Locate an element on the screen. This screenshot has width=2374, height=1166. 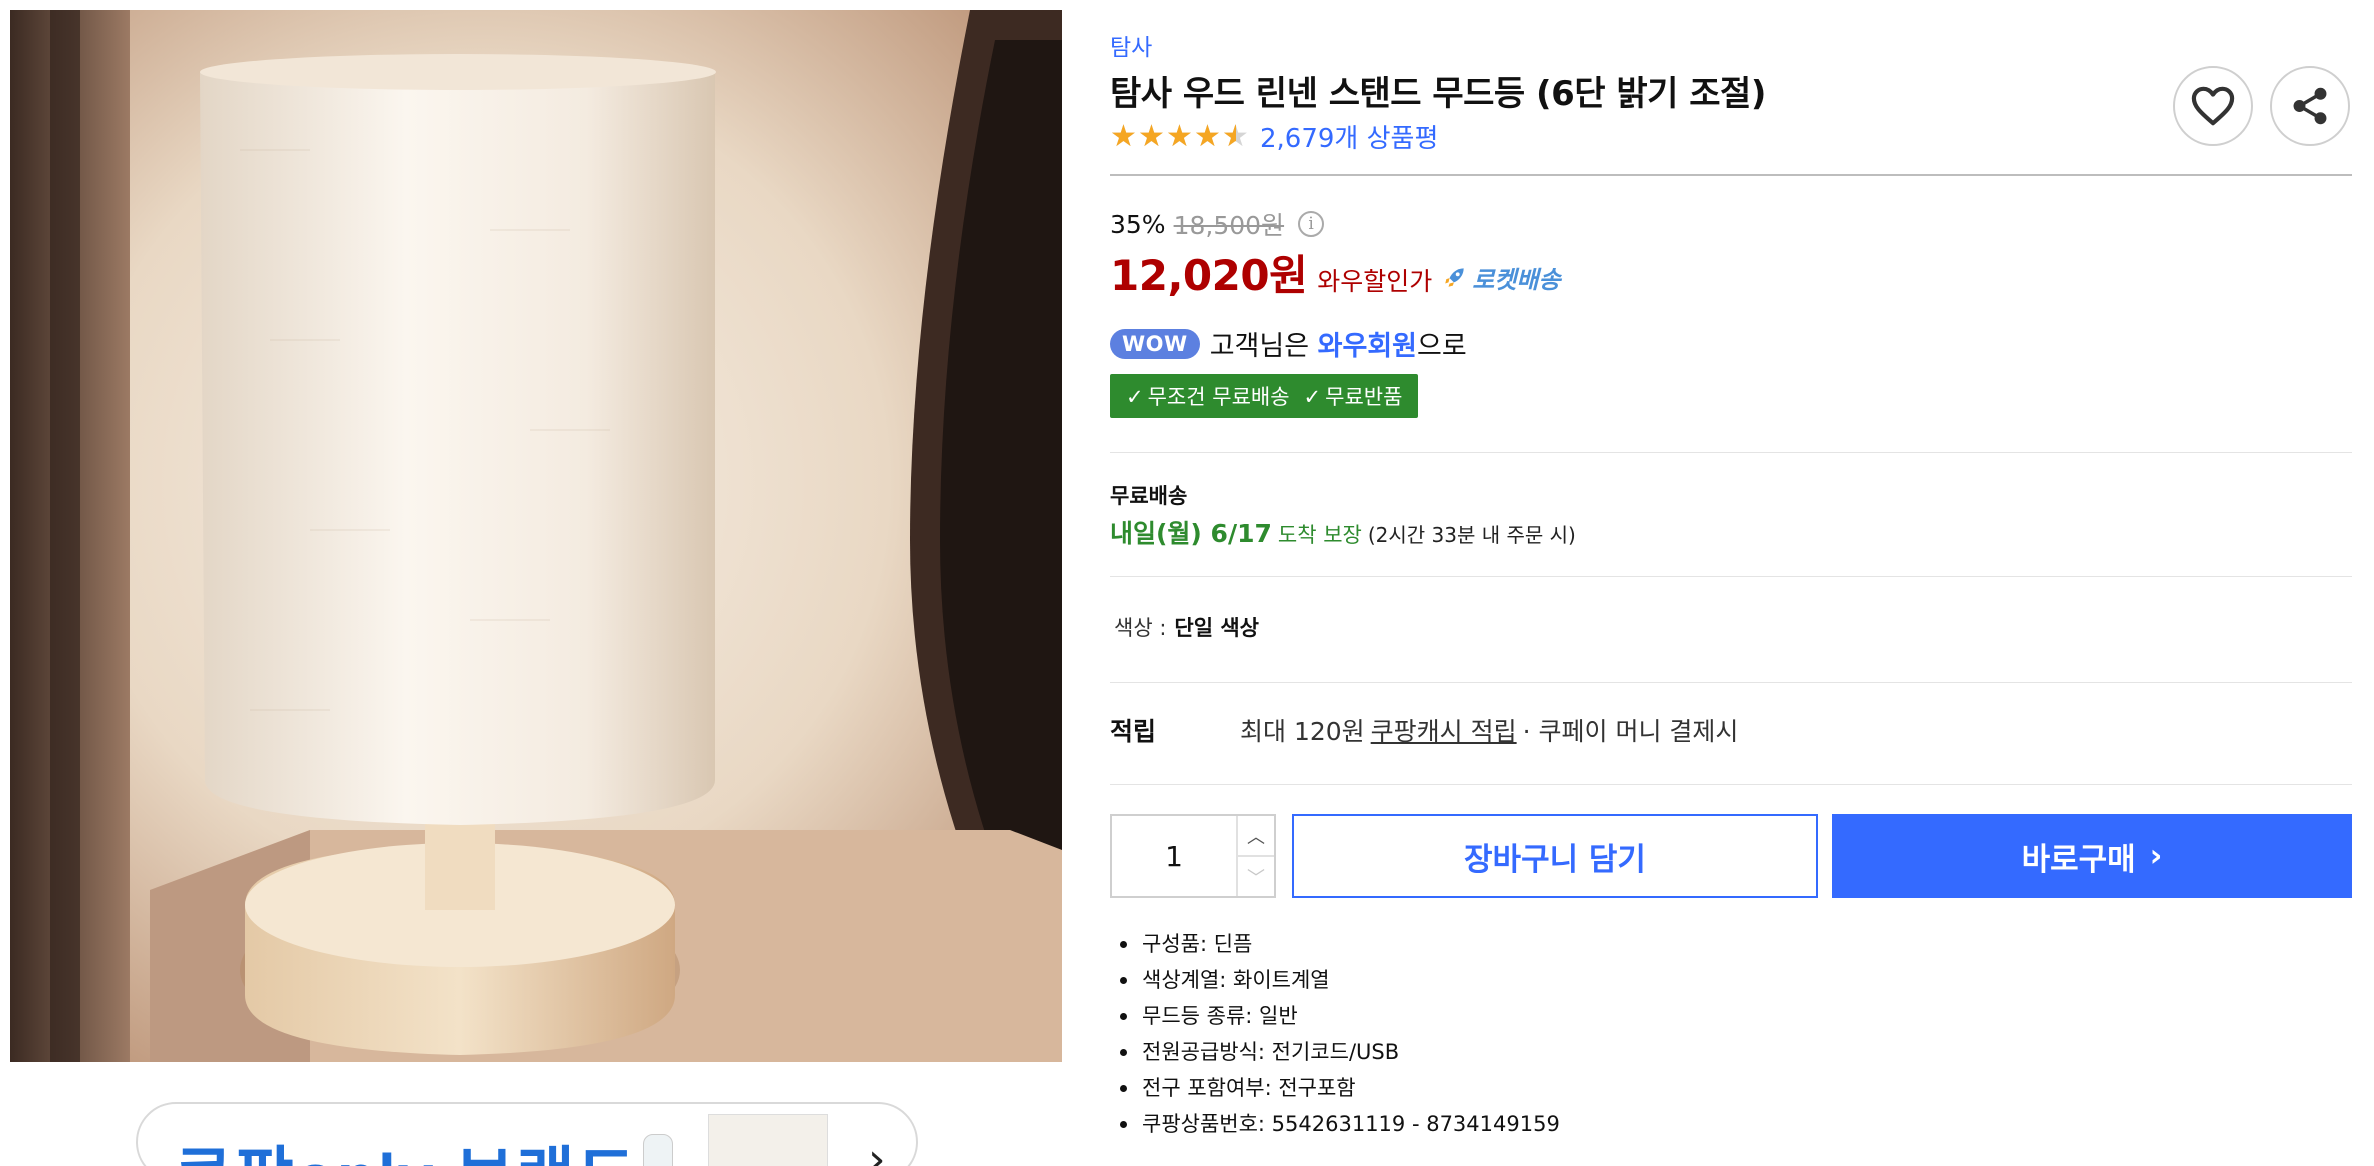
buy-now-label: 바로구매 is located at coordinates (2078, 859).